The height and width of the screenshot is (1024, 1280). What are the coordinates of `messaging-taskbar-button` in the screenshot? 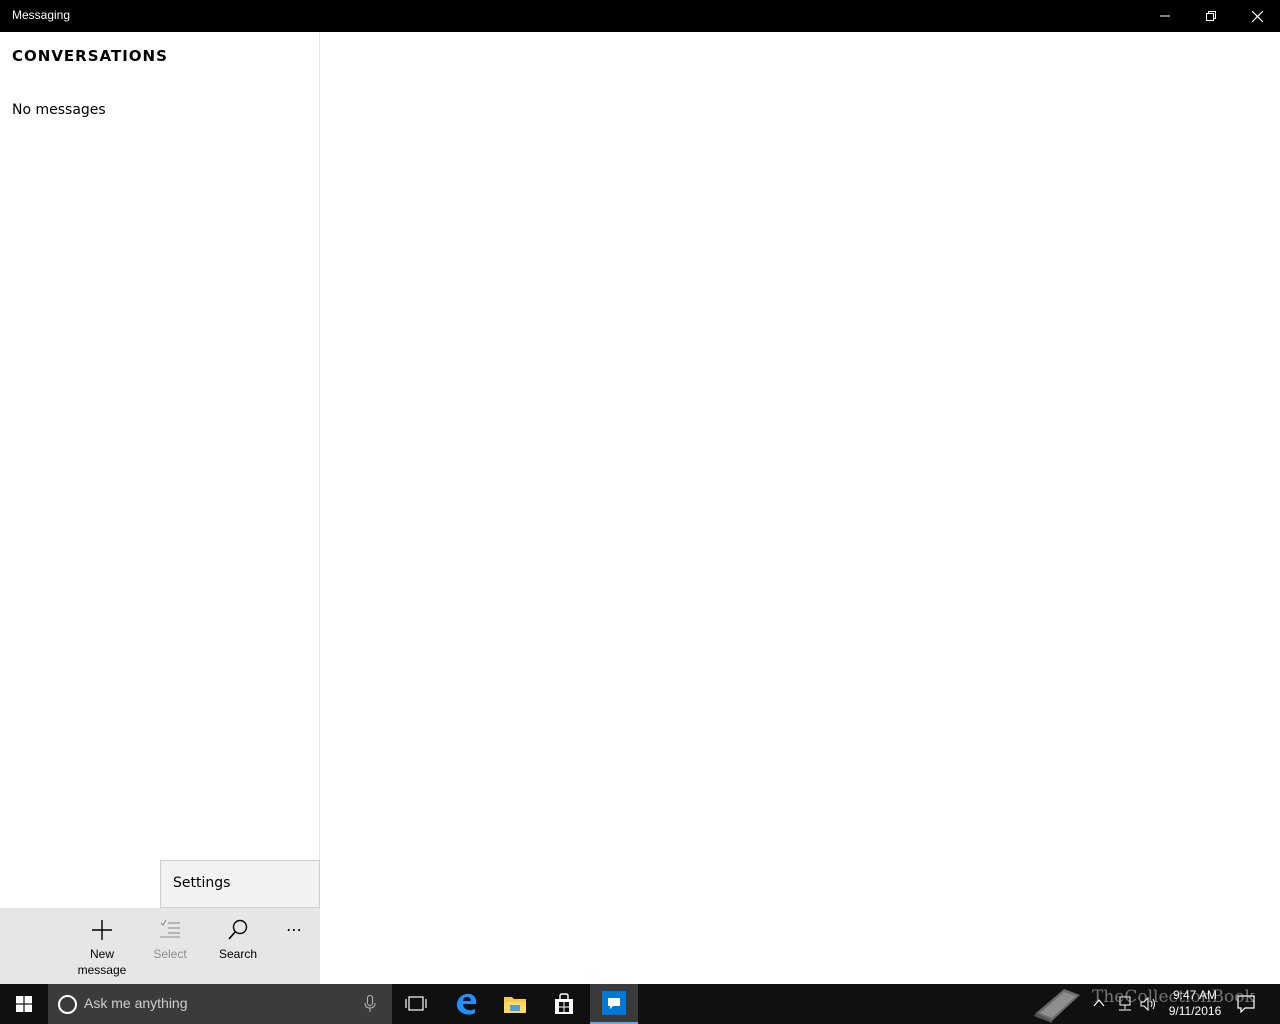 It's located at (614, 1004).